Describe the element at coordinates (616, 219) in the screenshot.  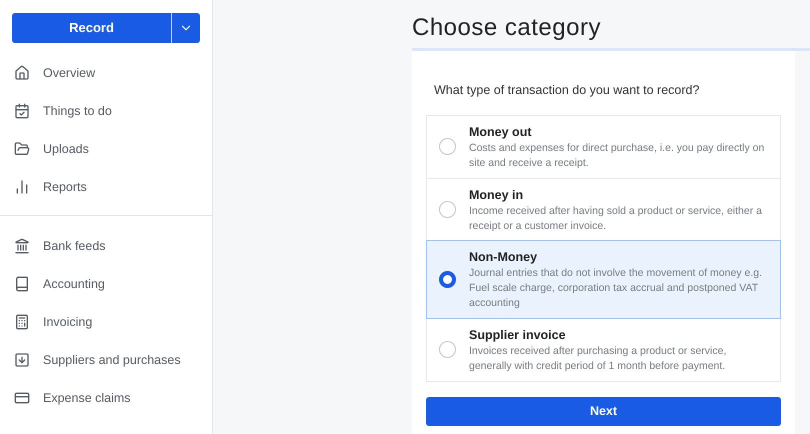
I see `option-description: Income received after having sold a product or service, either a receipt or a customer invoice.` at that location.